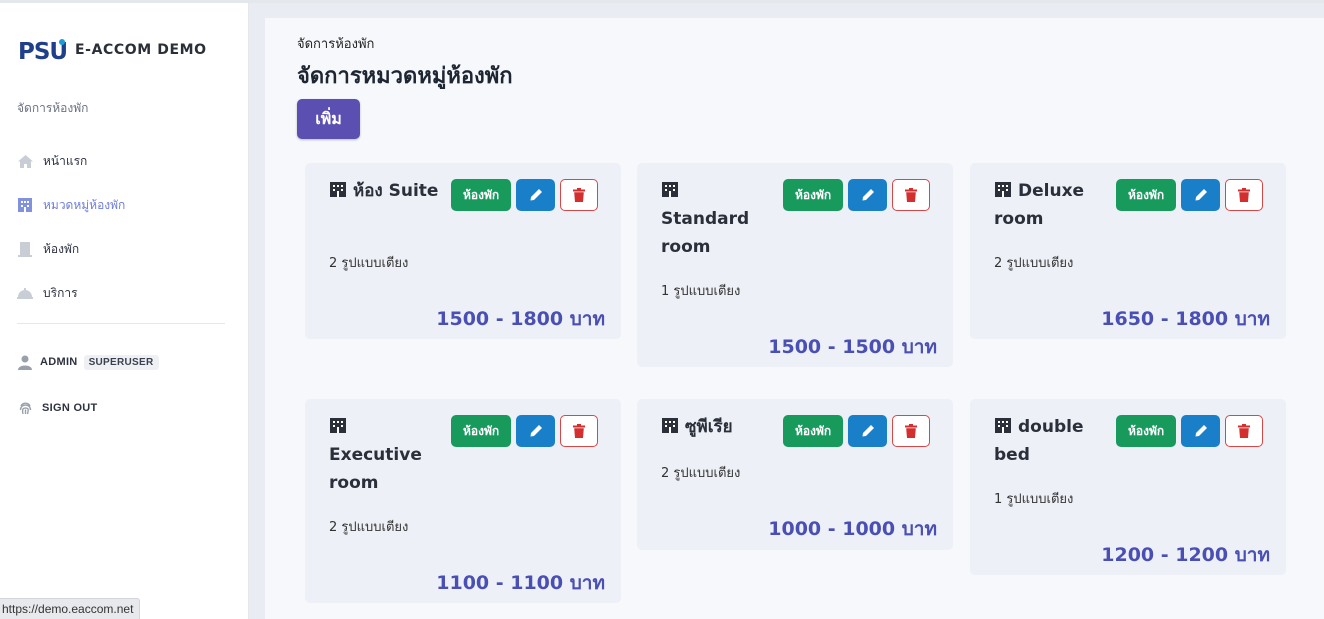 Image resolution: width=1324 pixels, height=619 pixels. What do you see at coordinates (65, 160) in the screenshot?
I see `sidebar-item-label: หน้าแรก` at bounding box center [65, 160].